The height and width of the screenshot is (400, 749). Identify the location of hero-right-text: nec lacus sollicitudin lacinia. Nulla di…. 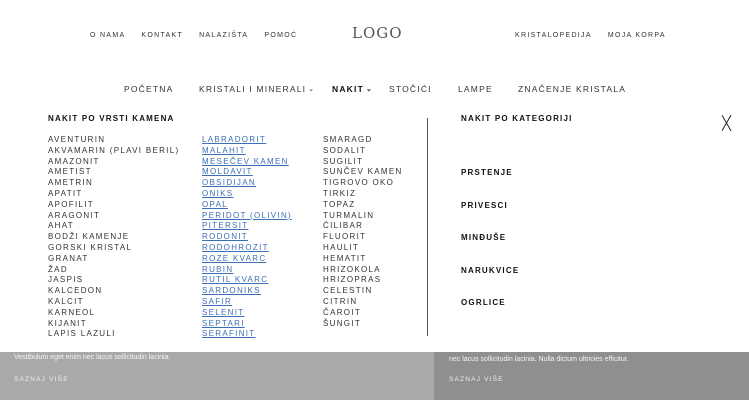
(539, 359).